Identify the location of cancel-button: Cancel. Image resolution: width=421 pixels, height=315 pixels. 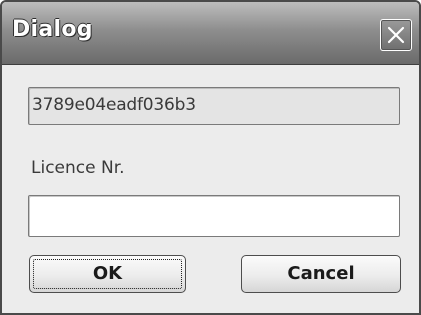
(321, 274).